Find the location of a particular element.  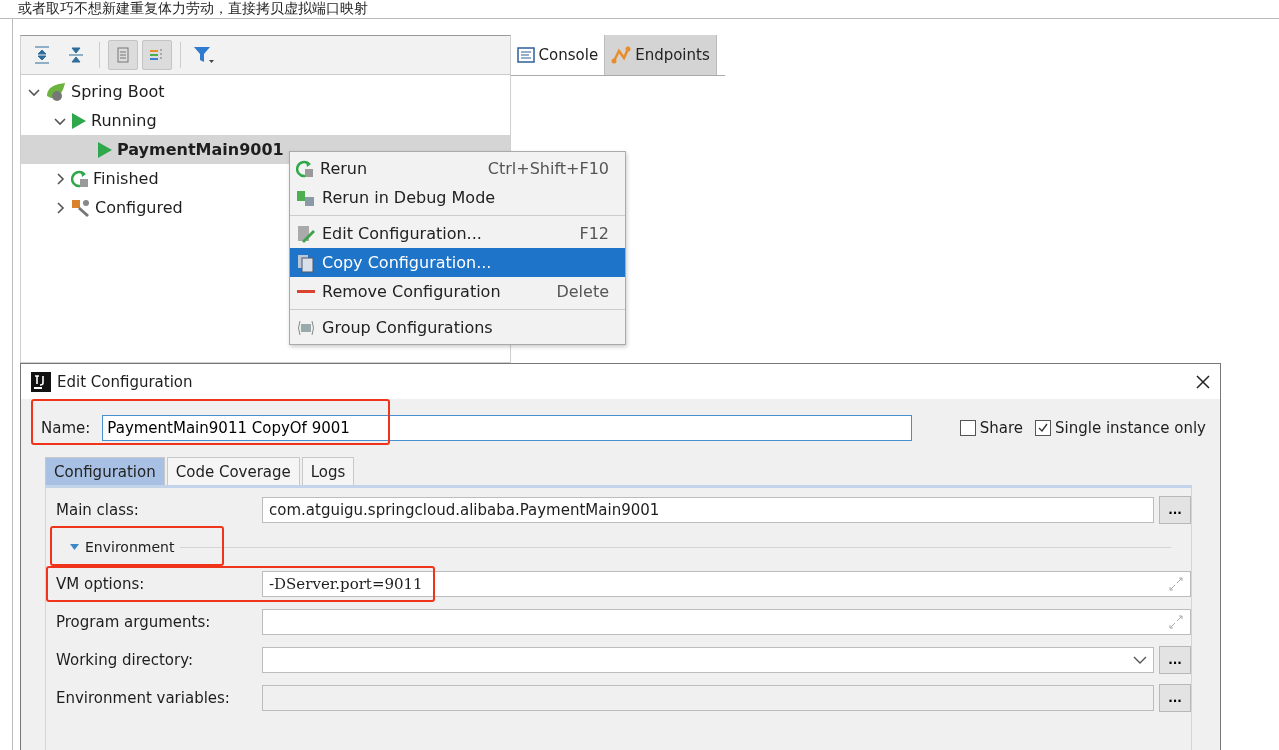

tree-item-label: Spring Boot is located at coordinates (118, 91).